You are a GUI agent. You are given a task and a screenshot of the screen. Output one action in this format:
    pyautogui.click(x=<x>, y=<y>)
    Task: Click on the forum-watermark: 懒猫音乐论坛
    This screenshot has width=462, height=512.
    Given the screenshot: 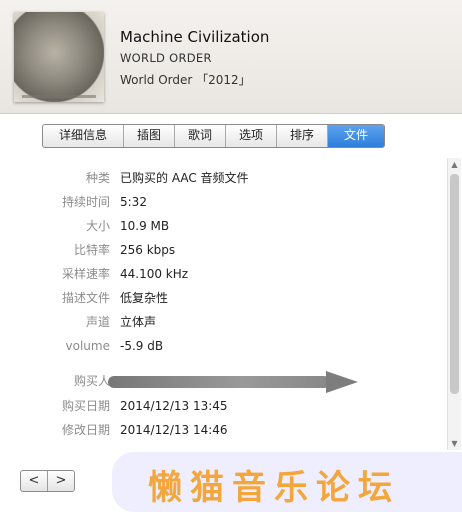 What is the action you would take?
    pyautogui.click(x=287, y=482)
    